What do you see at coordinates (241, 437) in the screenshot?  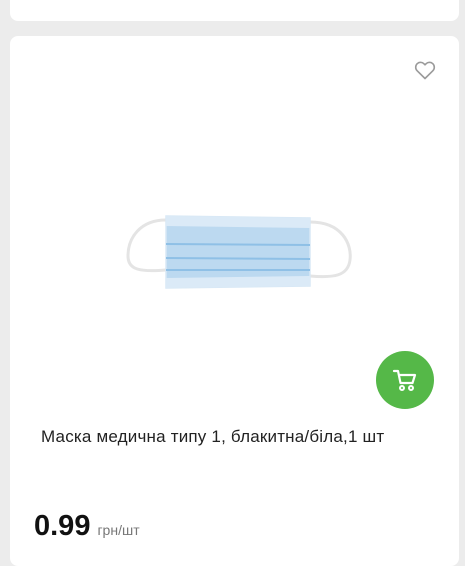 I see `product-title: Маска медична типу 1, блакитна/біла,1 шт` at bounding box center [241, 437].